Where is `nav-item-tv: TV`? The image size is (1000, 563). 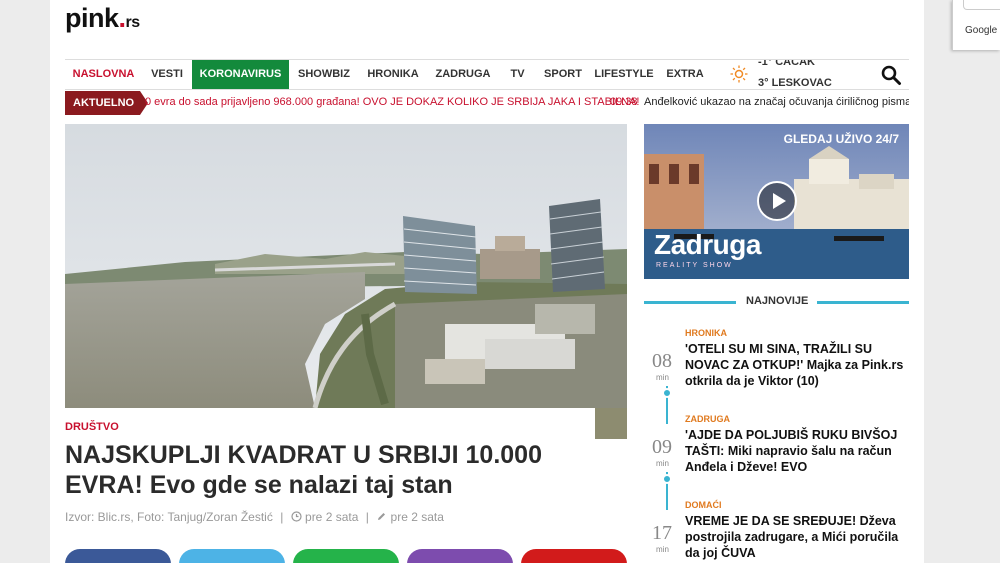 nav-item-tv: TV is located at coordinates (517, 74).